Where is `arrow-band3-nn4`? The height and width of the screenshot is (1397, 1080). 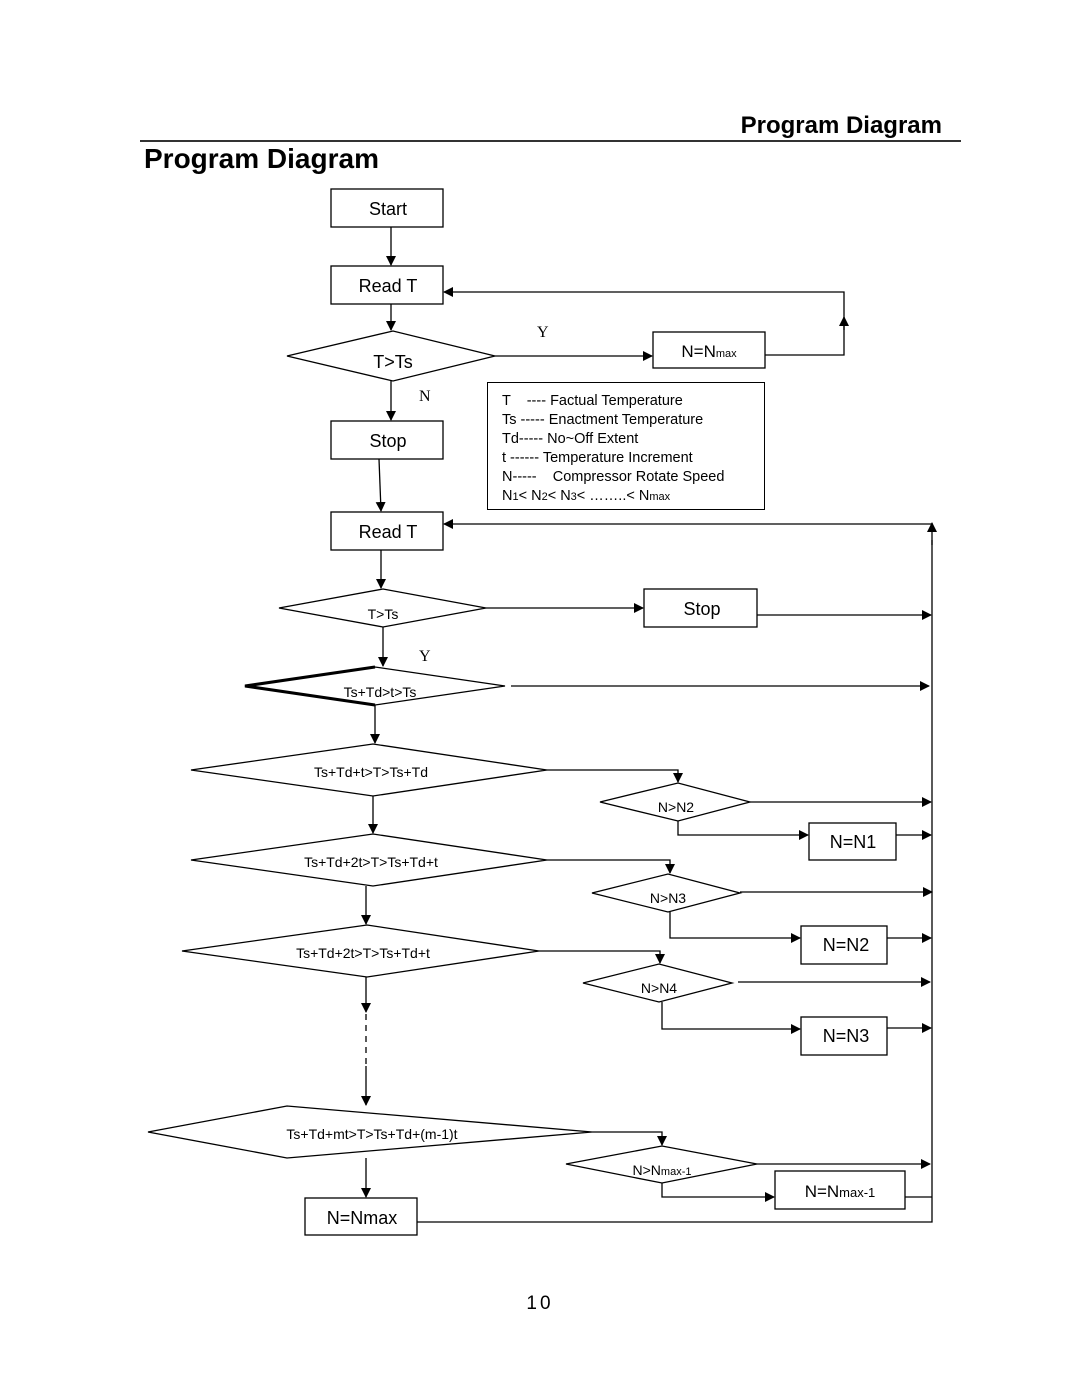
arrow-band3-nn4 is located at coordinates (602, 957).